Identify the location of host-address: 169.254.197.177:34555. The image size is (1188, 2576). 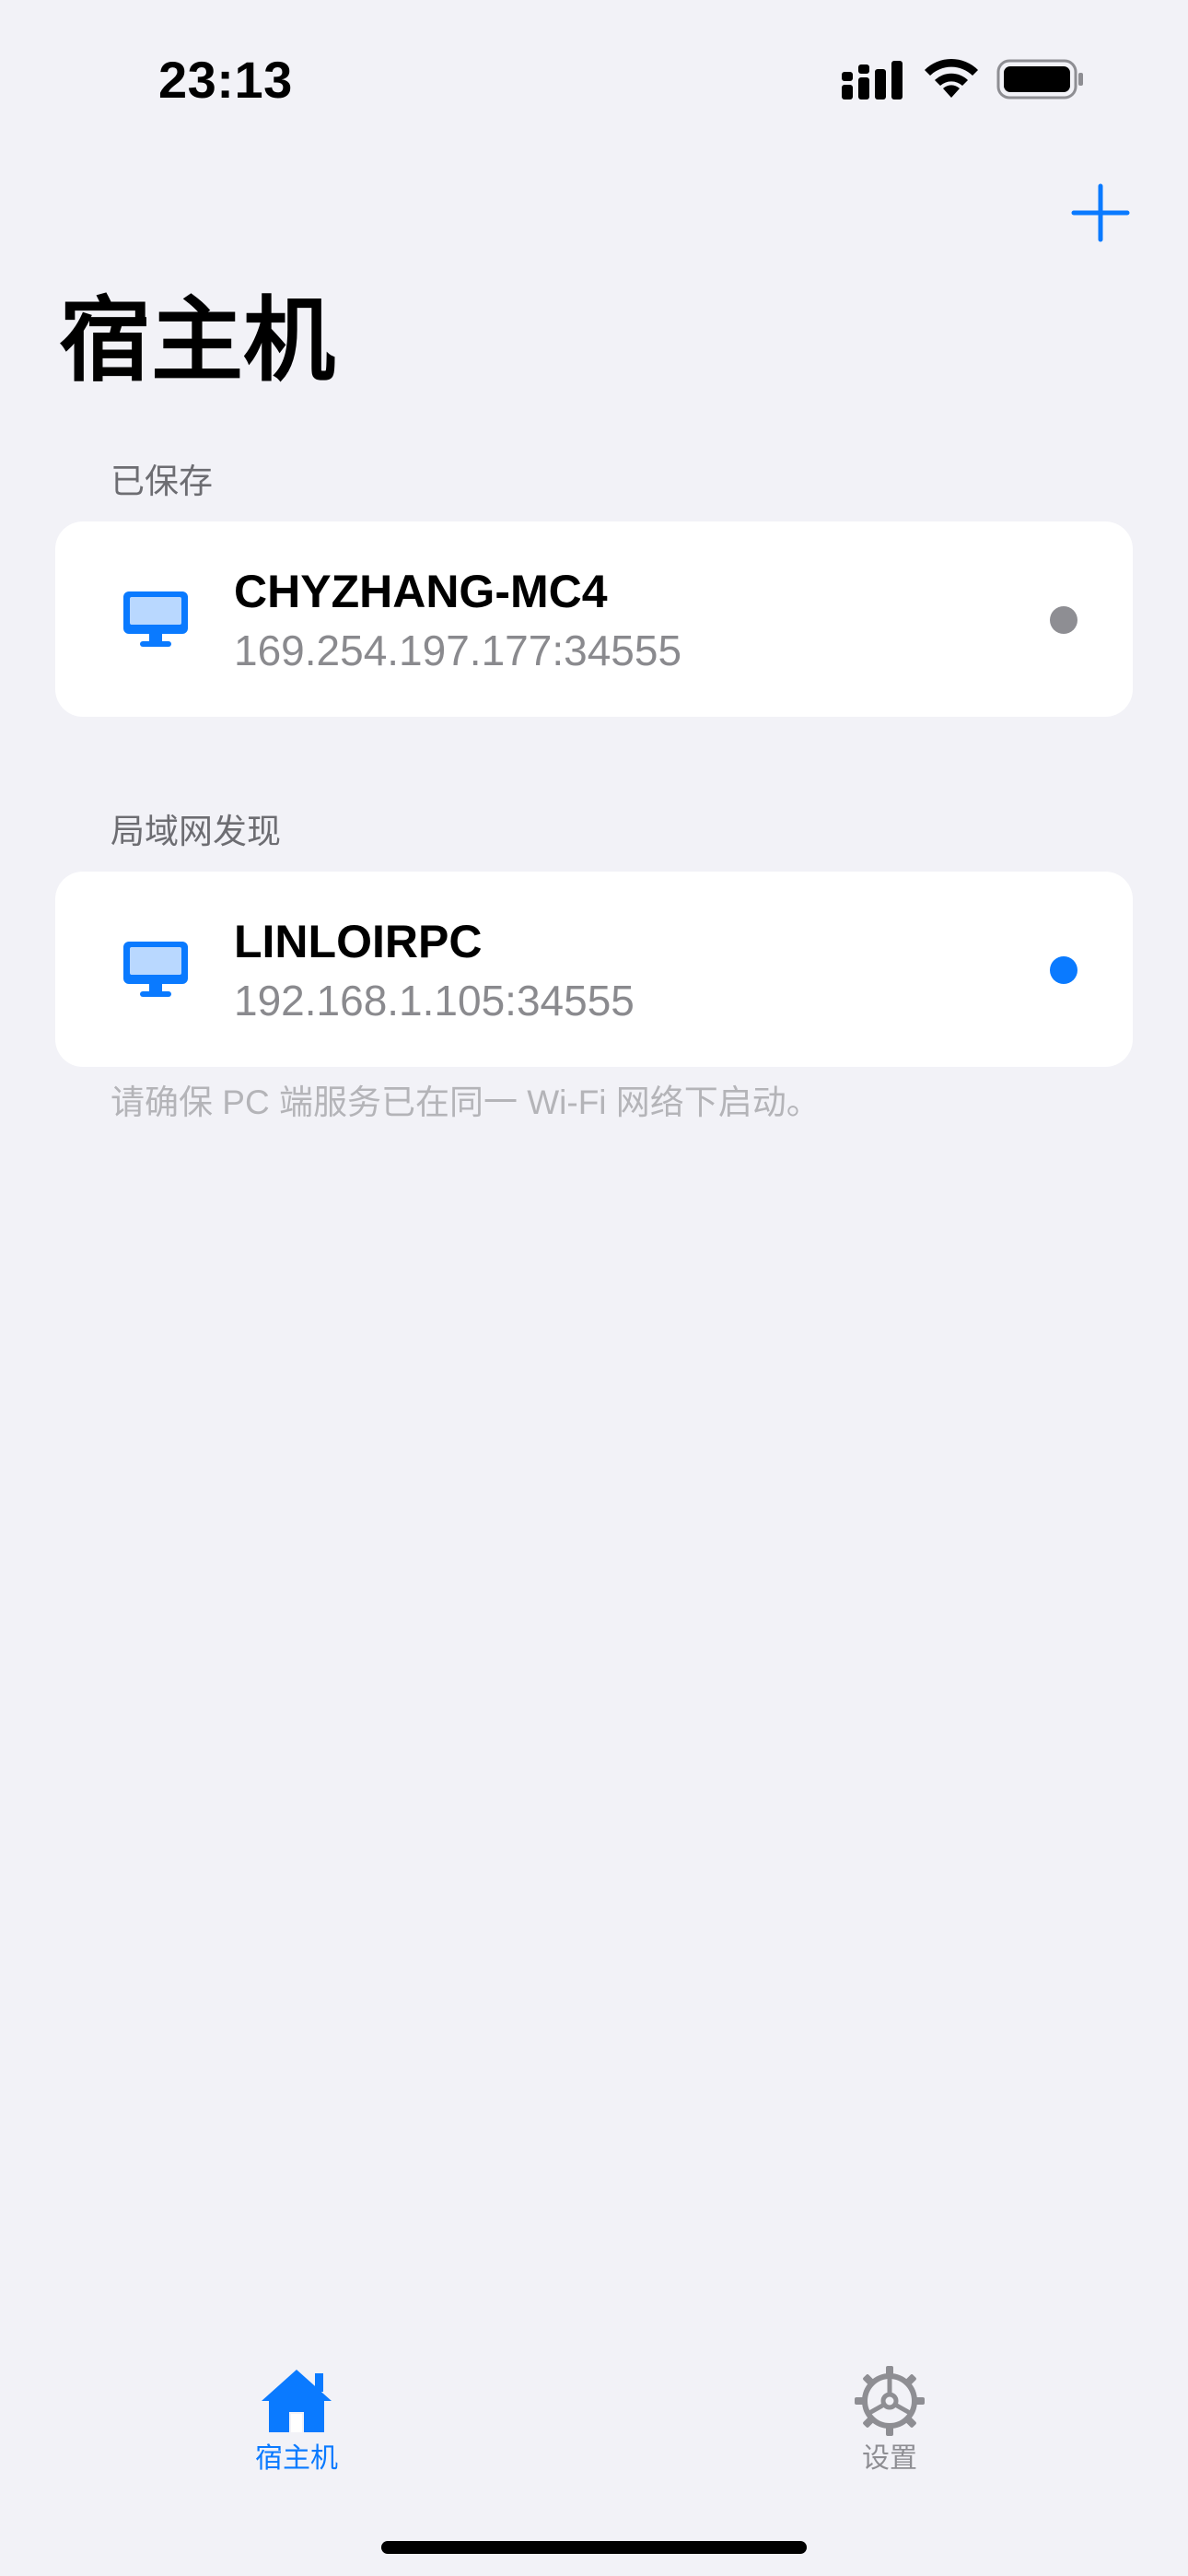
(458, 650).